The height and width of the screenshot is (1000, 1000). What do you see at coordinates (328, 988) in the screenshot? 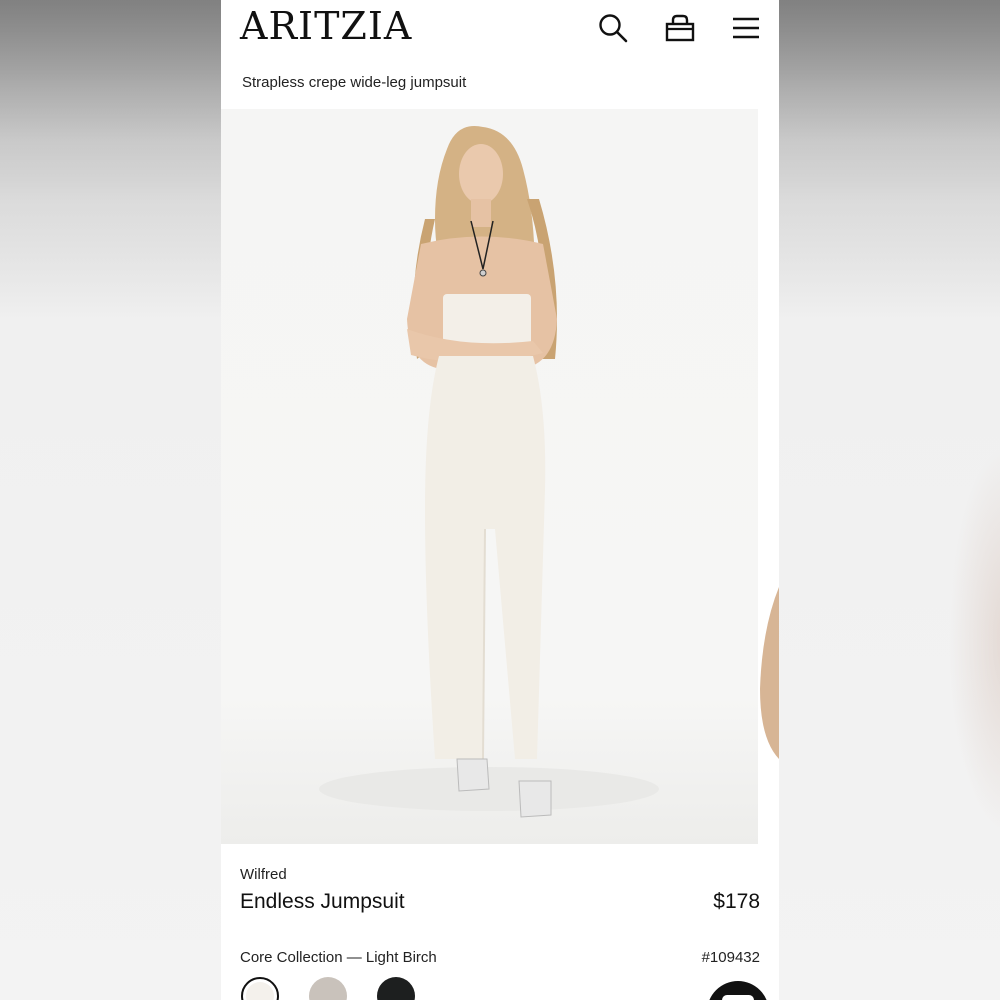
I see `swatch-taupe` at bounding box center [328, 988].